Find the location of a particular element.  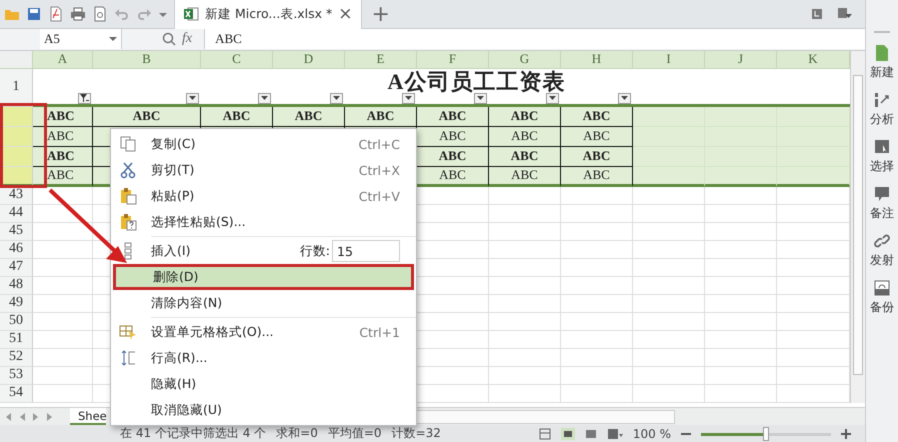

print-preview-icon is located at coordinates (100, 14).